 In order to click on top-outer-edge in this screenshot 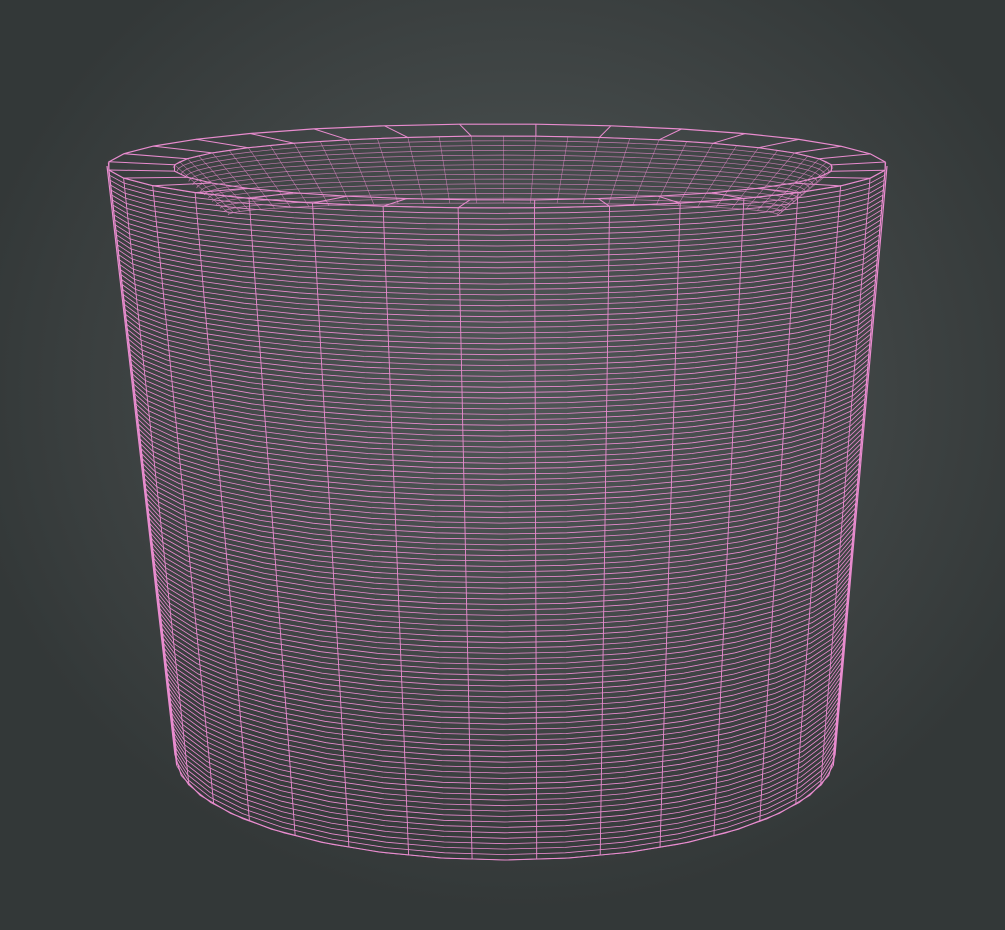, I will do `click(497, 166)`.